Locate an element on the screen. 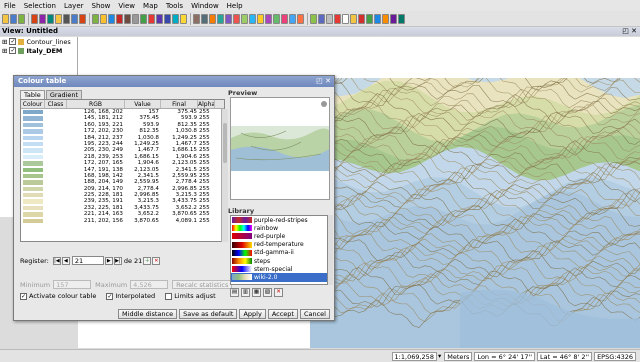 The height and width of the screenshot is (362, 640). menu-help: Help is located at coordinates (235, 6).